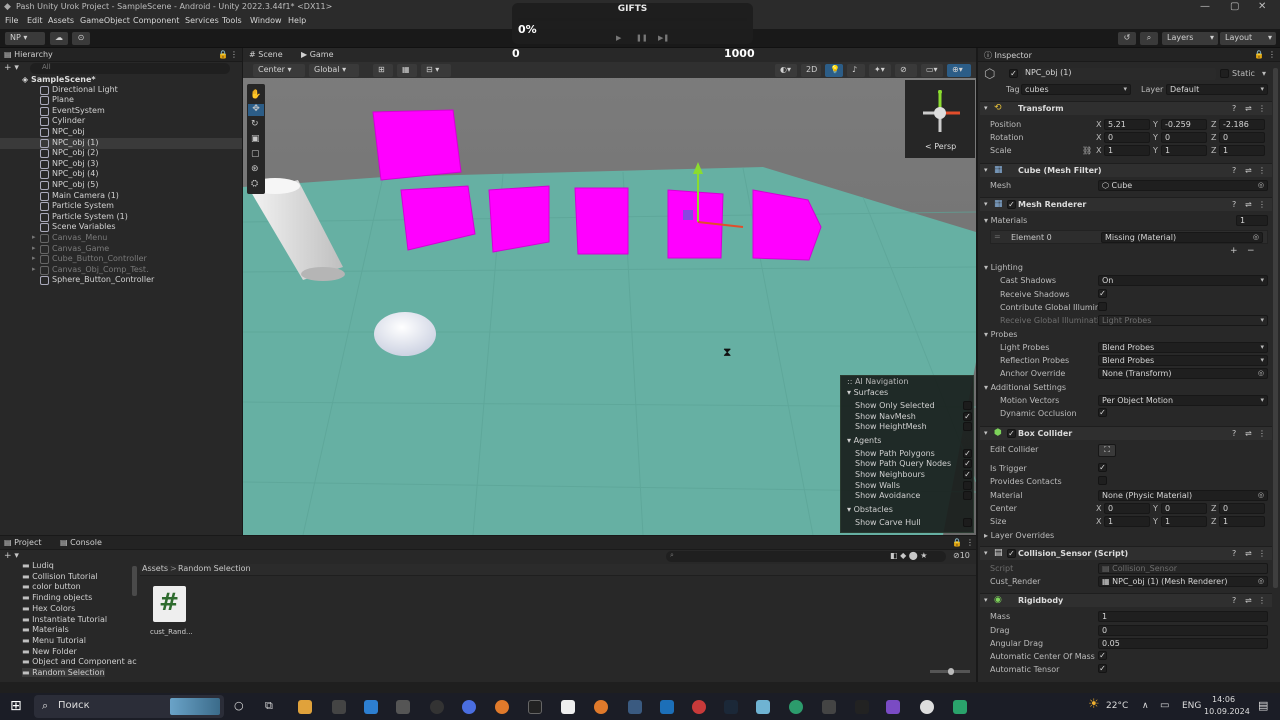  What do you see at coordinates (1234, 6) in the screenshot?
I see `maximize-icon: ▢` at bounding box center [1234, 6].